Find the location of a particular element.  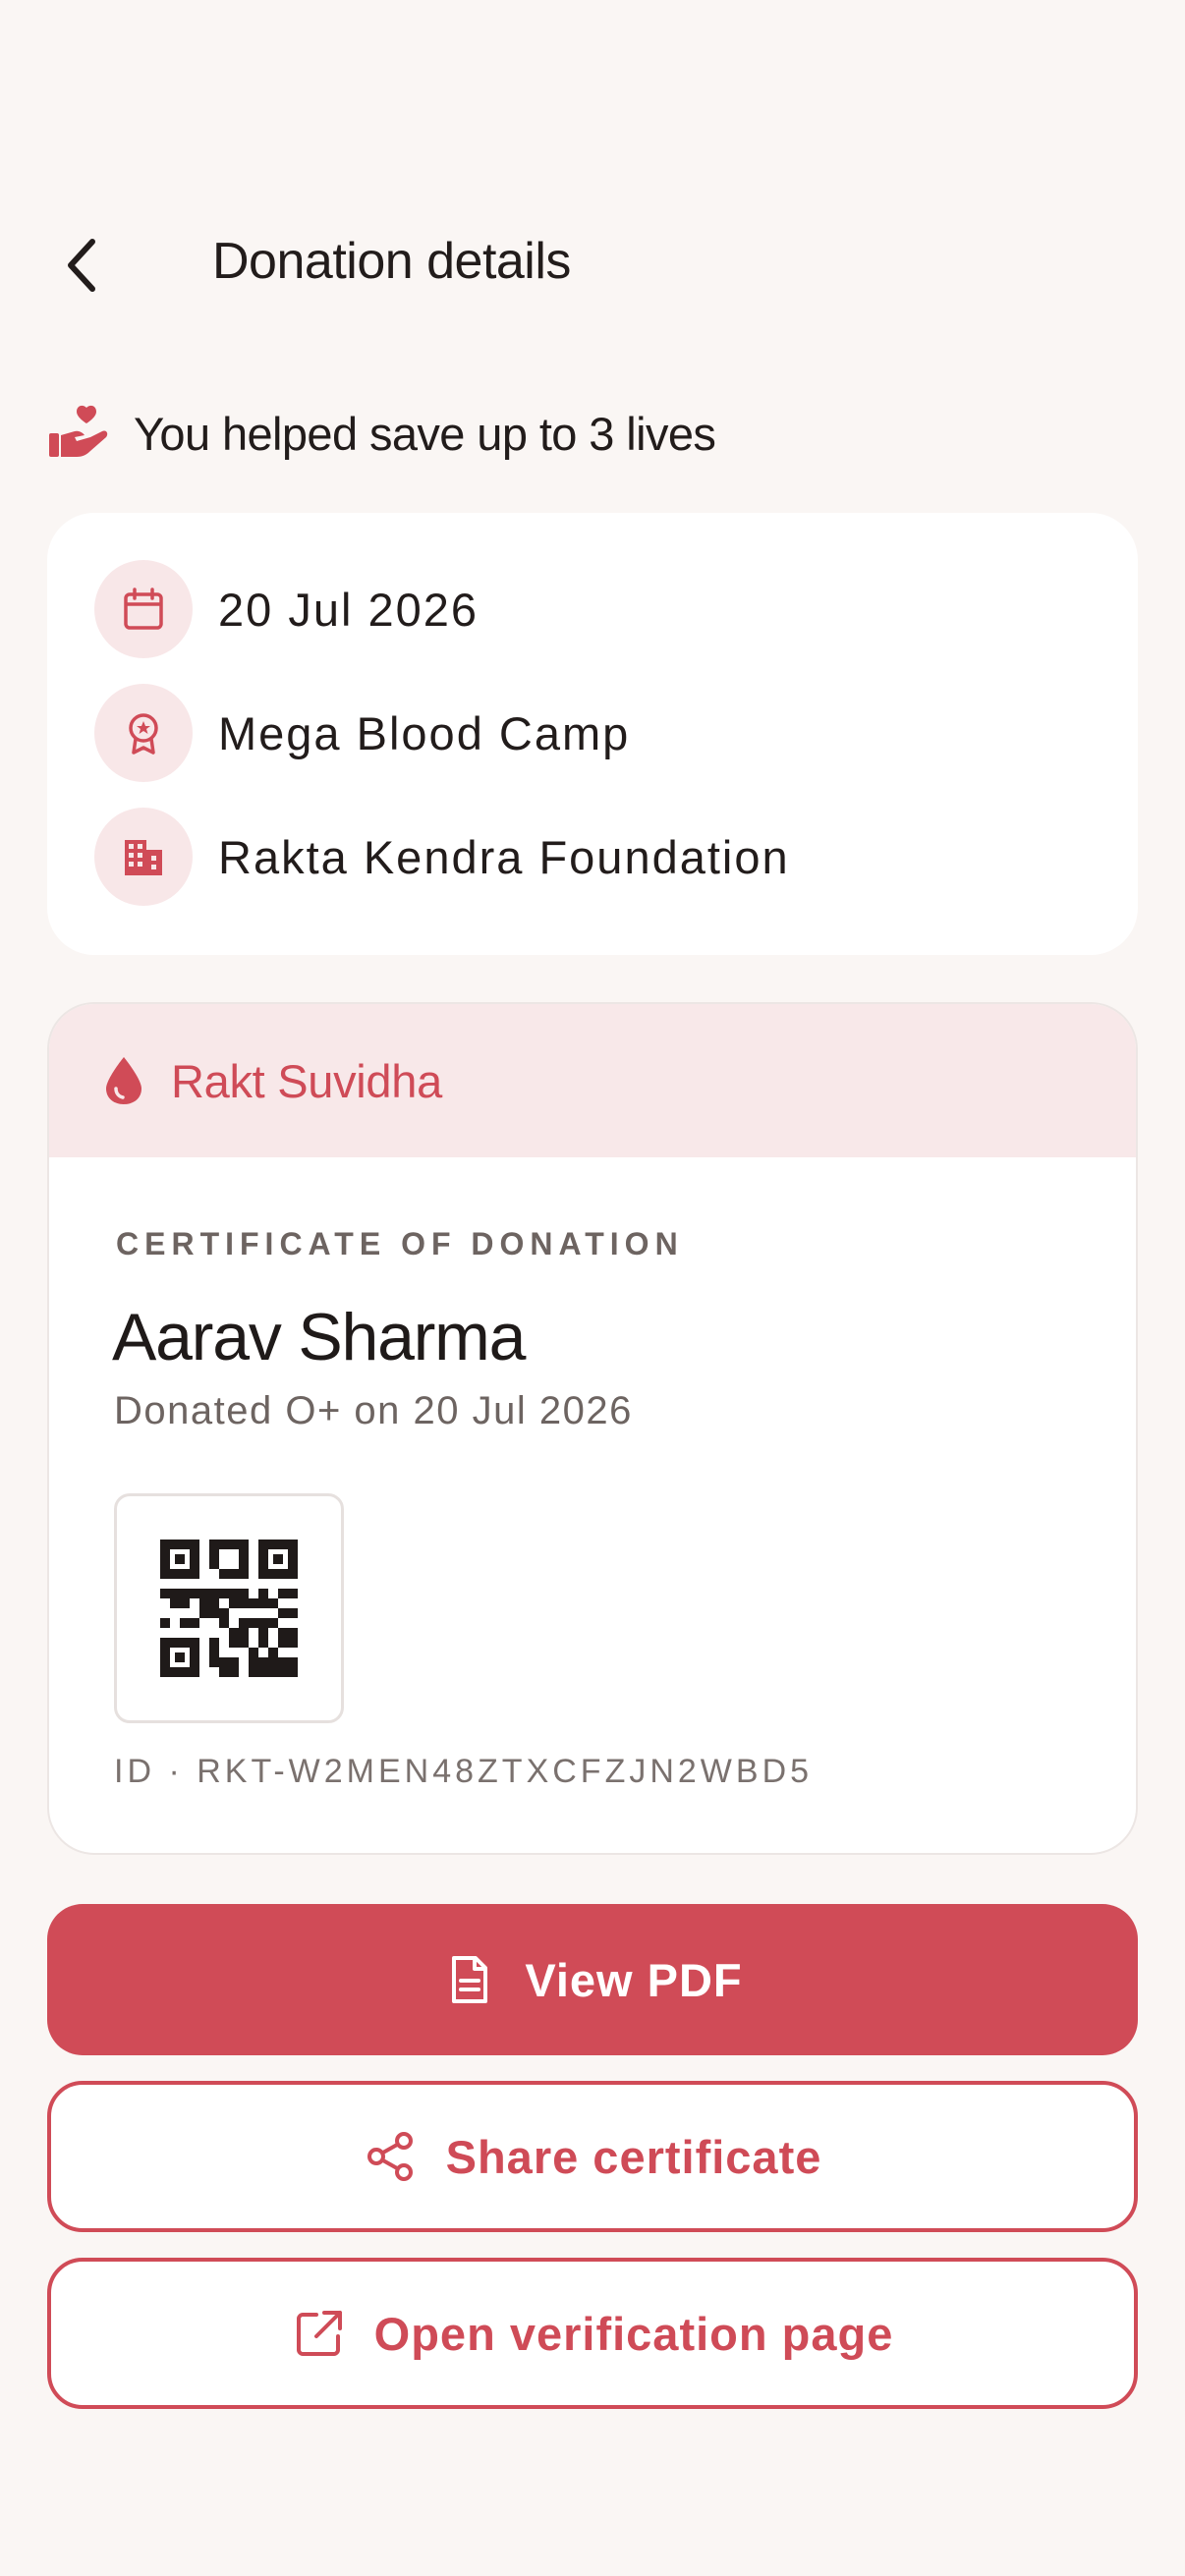

award-badge-icon-container is located at coordinates (144, 733).